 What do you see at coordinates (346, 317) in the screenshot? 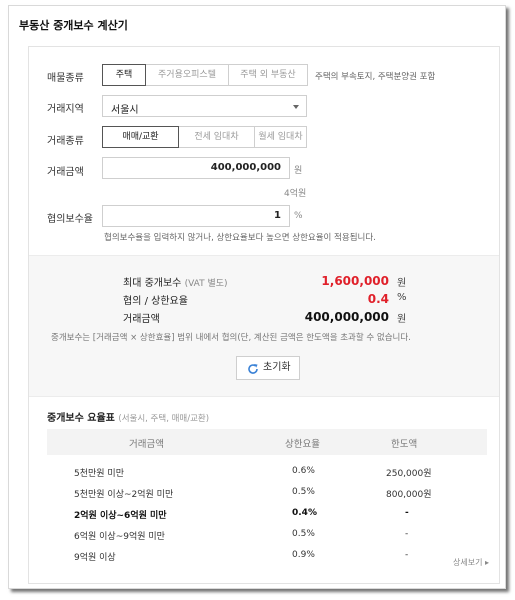
I see `amount-result-value: 400,000,000` at bounding box center [346, 317].